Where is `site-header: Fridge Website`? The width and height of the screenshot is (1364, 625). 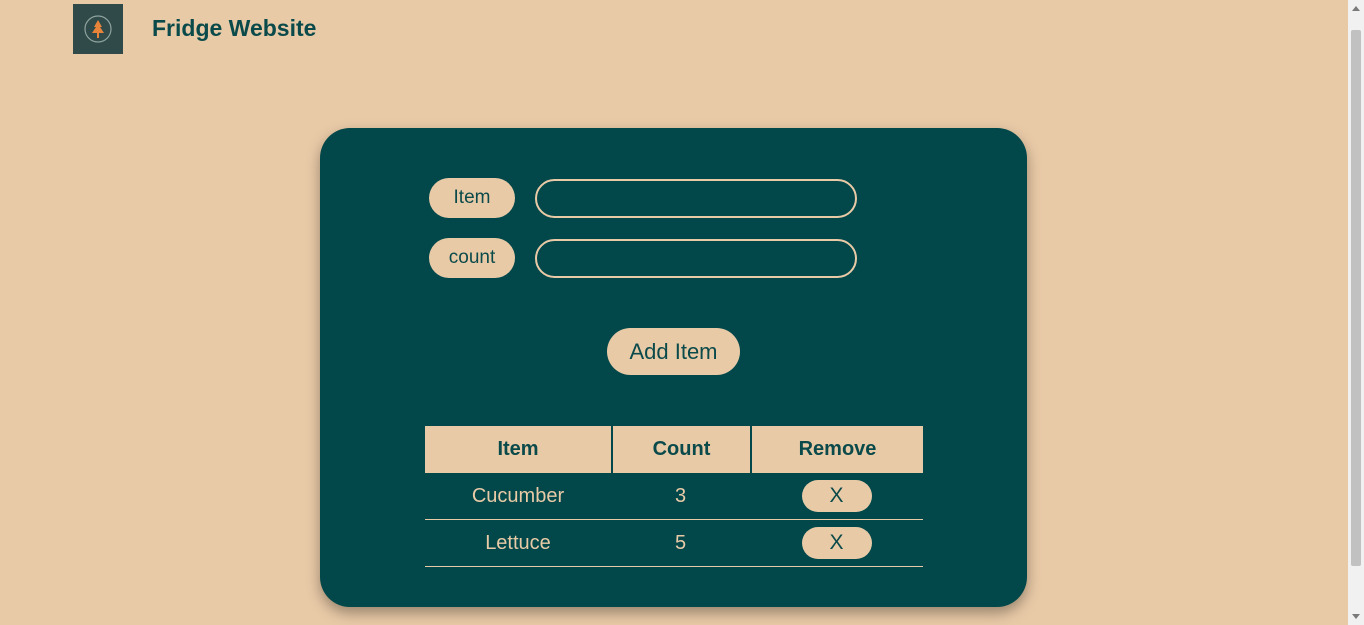
site-header: Fridge Website is located at coordinates (194, 29).